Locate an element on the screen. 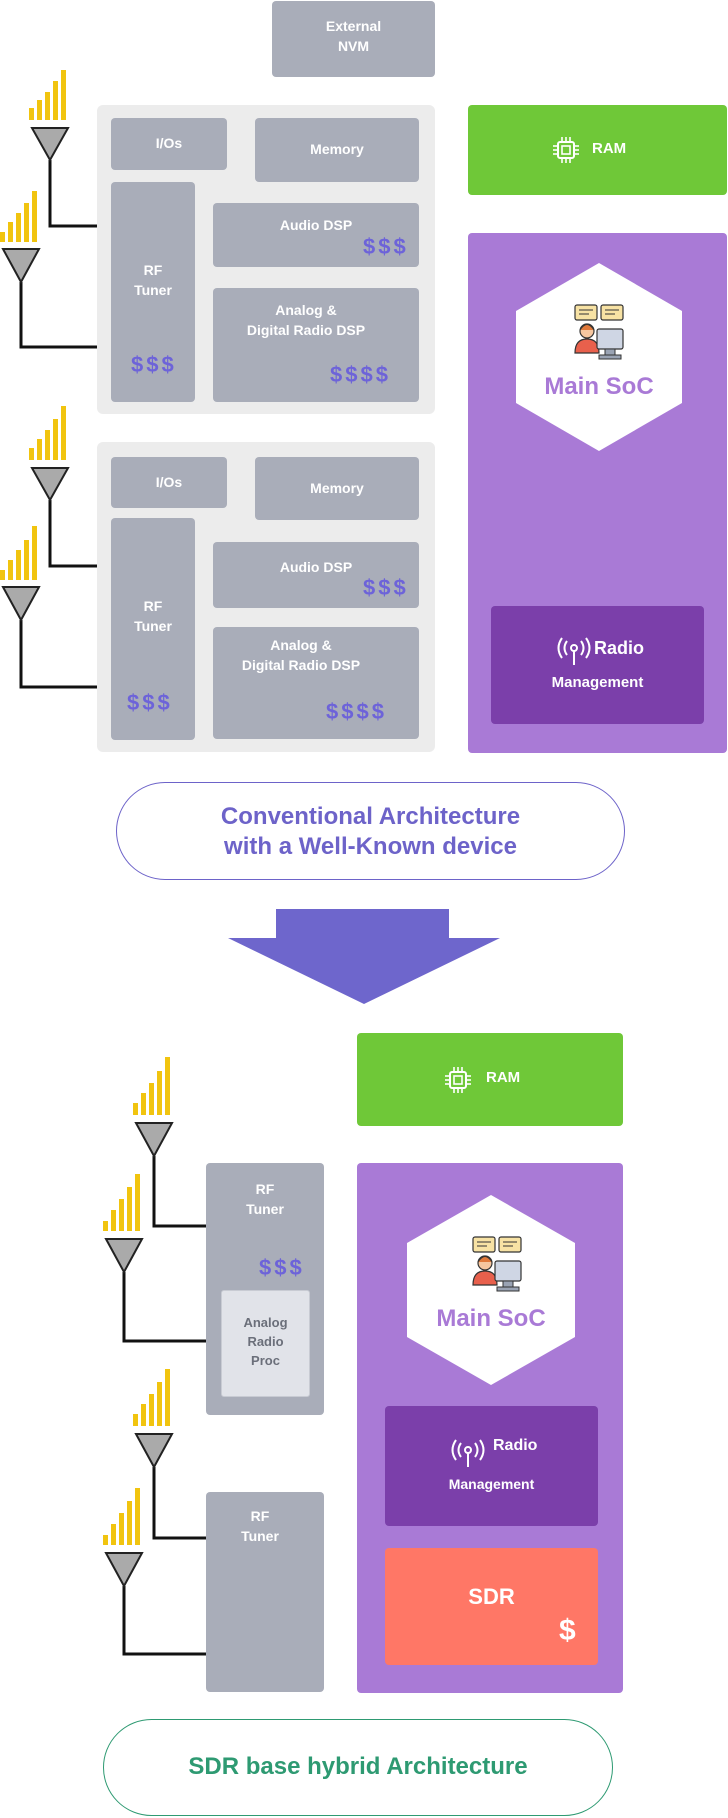 This screenshot has width=728, height=1818. sdr-block: SDR $ is located at coordinates (491, 1606).